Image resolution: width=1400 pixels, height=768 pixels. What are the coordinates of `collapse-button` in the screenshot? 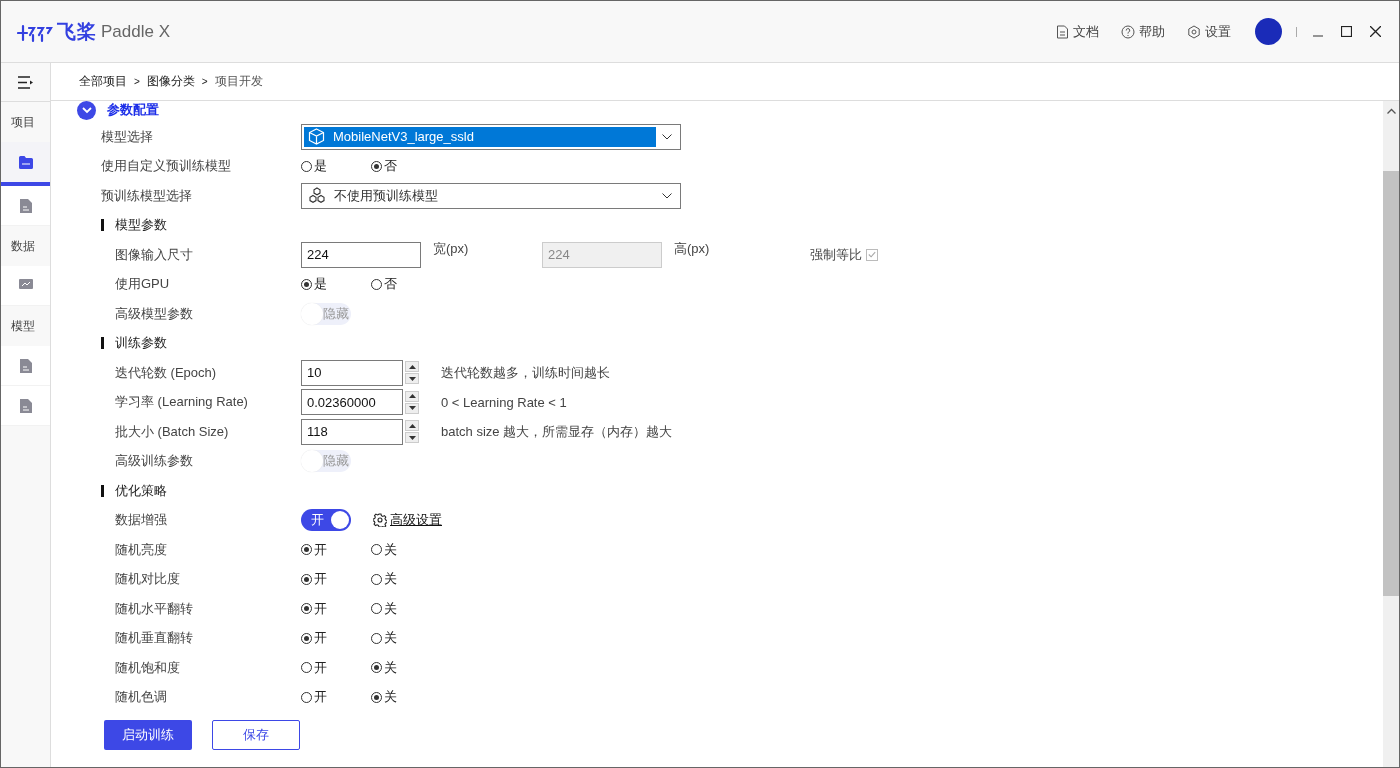 It's located at (86, 110).